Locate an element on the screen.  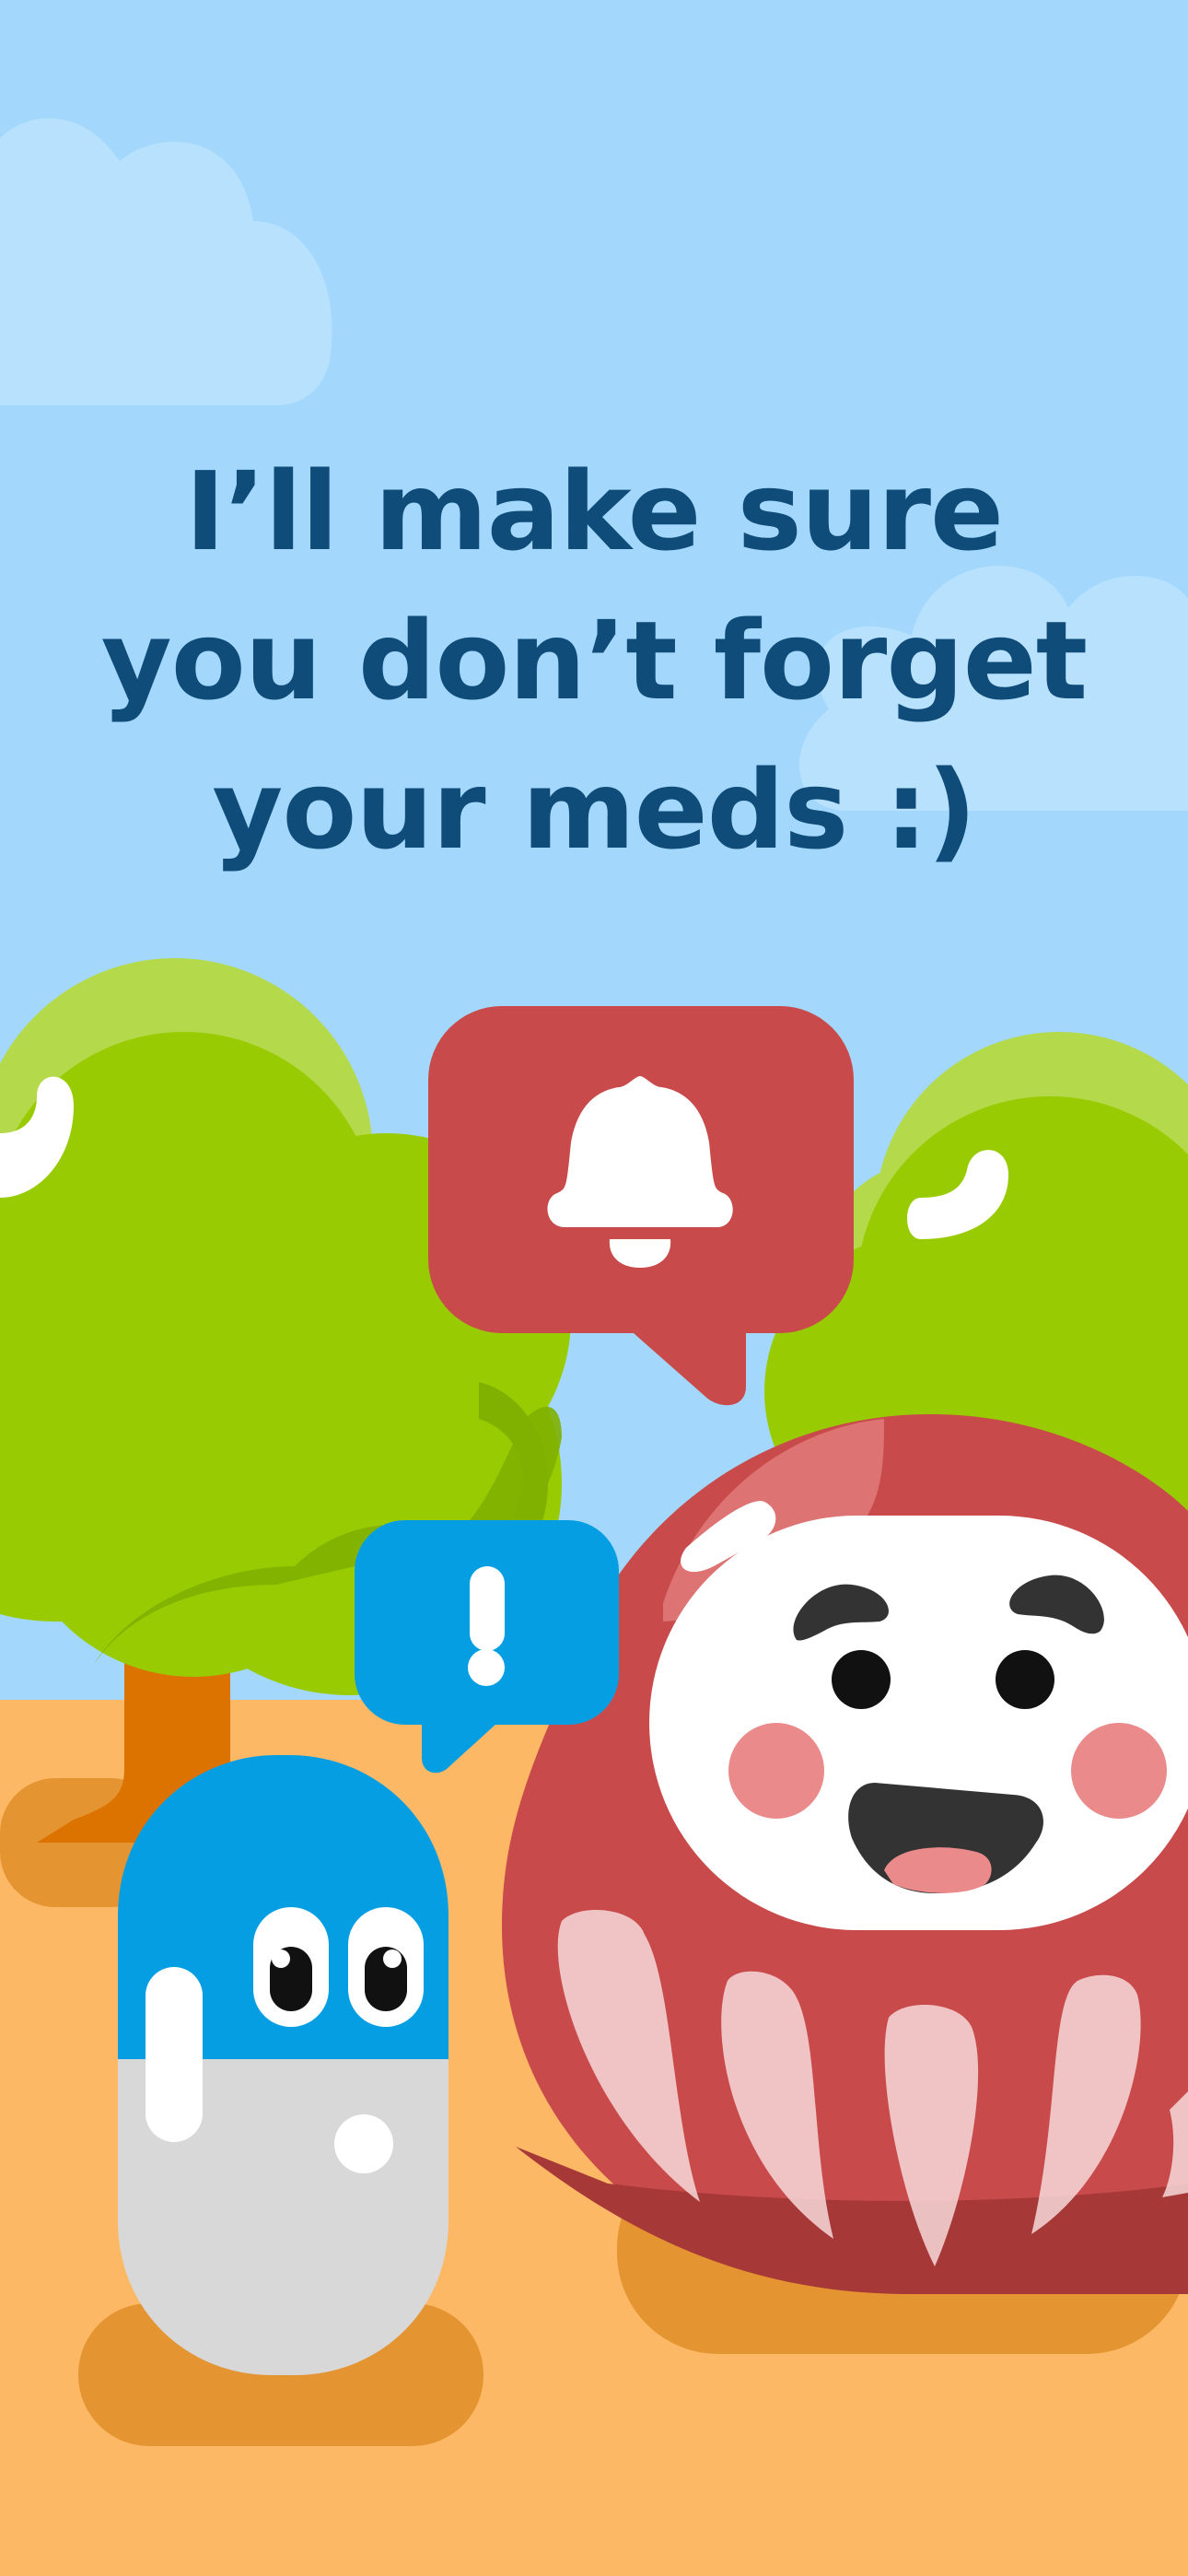
headline-line-1: I’ll make sure is located at coordinates (594, 512).